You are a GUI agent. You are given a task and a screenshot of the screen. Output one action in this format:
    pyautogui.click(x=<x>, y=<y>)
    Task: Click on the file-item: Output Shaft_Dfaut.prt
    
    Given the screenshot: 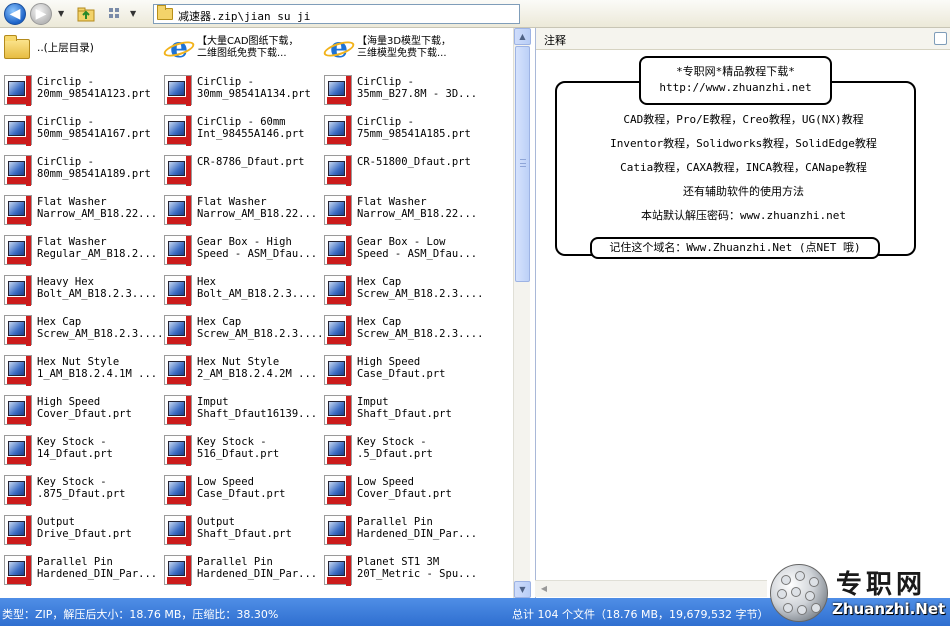 What is the action you would take?
    pyautogui.click(x=240, y=530)
    